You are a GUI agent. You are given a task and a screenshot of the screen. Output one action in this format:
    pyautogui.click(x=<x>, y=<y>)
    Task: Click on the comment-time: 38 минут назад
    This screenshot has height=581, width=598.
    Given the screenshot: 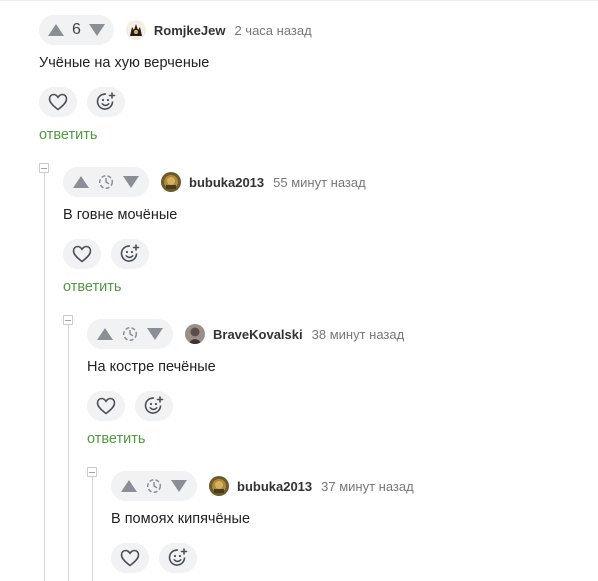 What is the action you would take?
    pyautogui.click(x=358, y=334)
    